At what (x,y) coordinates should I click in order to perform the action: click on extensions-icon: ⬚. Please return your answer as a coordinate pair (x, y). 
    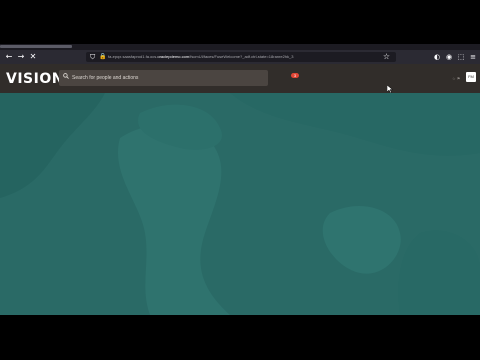
    Looking at the image, I should click on (461, 57).